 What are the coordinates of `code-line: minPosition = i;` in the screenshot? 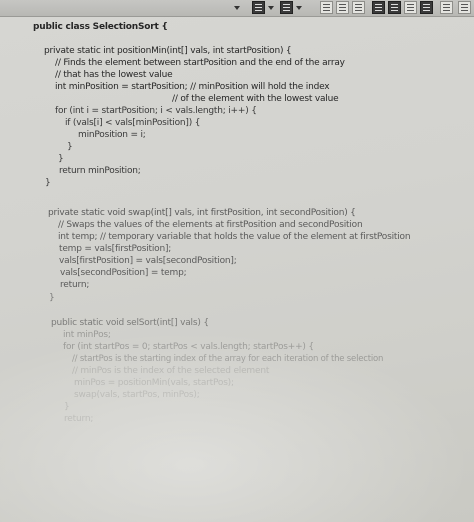 It's located at (112, 135).